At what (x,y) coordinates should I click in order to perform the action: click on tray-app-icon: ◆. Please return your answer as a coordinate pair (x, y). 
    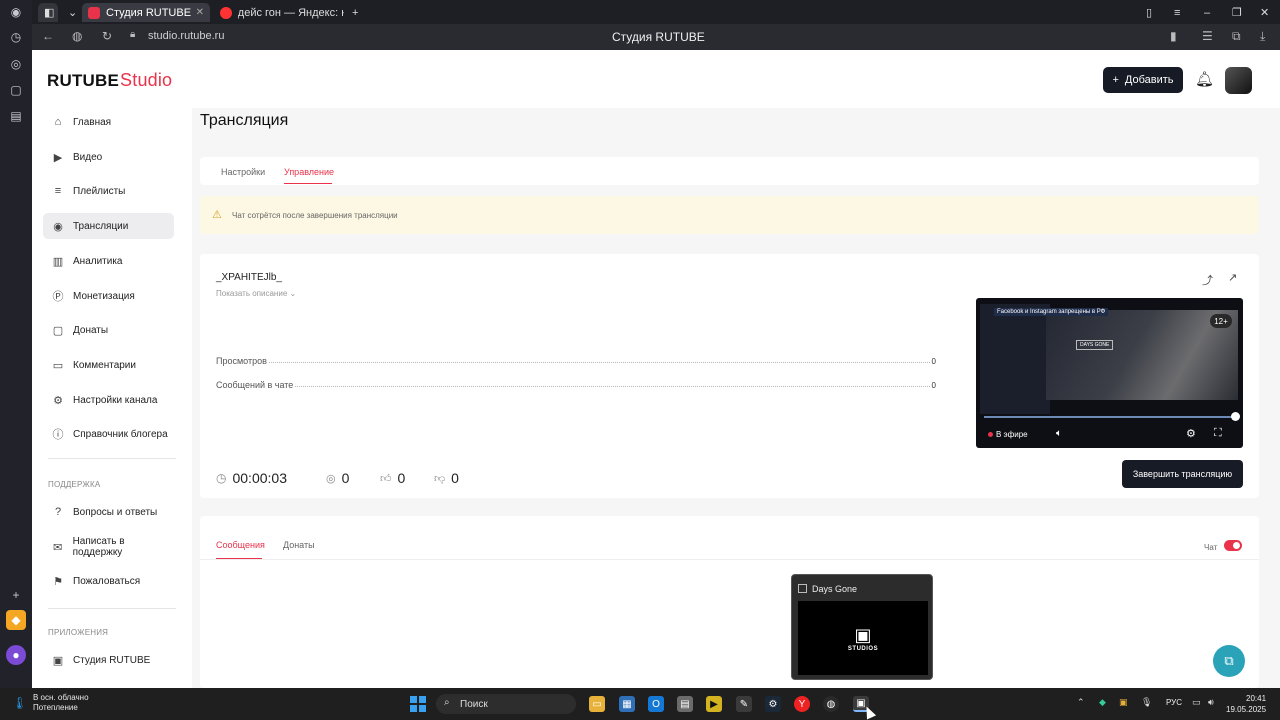
    Looking at the image, I should click on (1102, 702).